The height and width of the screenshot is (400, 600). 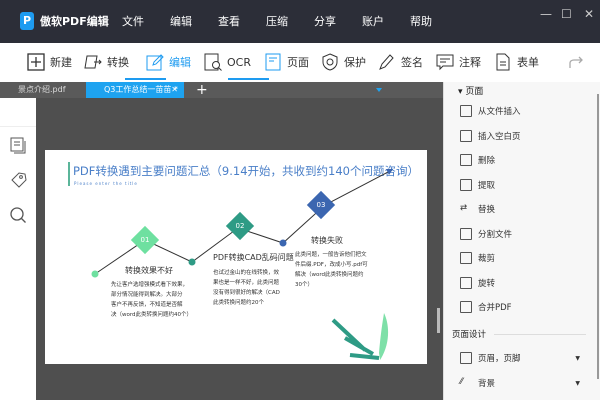 What do you see at coordinates (466, 136) in the screenshot?
I see `blank-page-icon` at bounding box center [466, 136].